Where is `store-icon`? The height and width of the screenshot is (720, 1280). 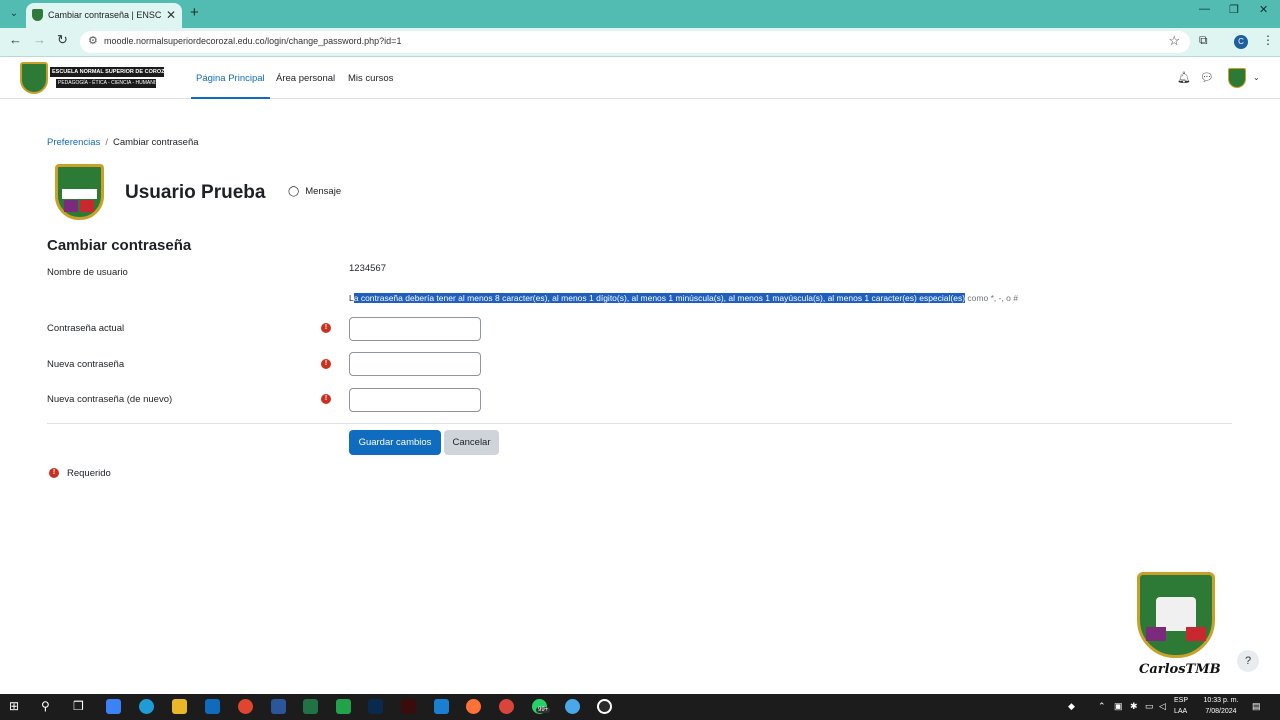
store-icon is located at coordinates (113, 706).